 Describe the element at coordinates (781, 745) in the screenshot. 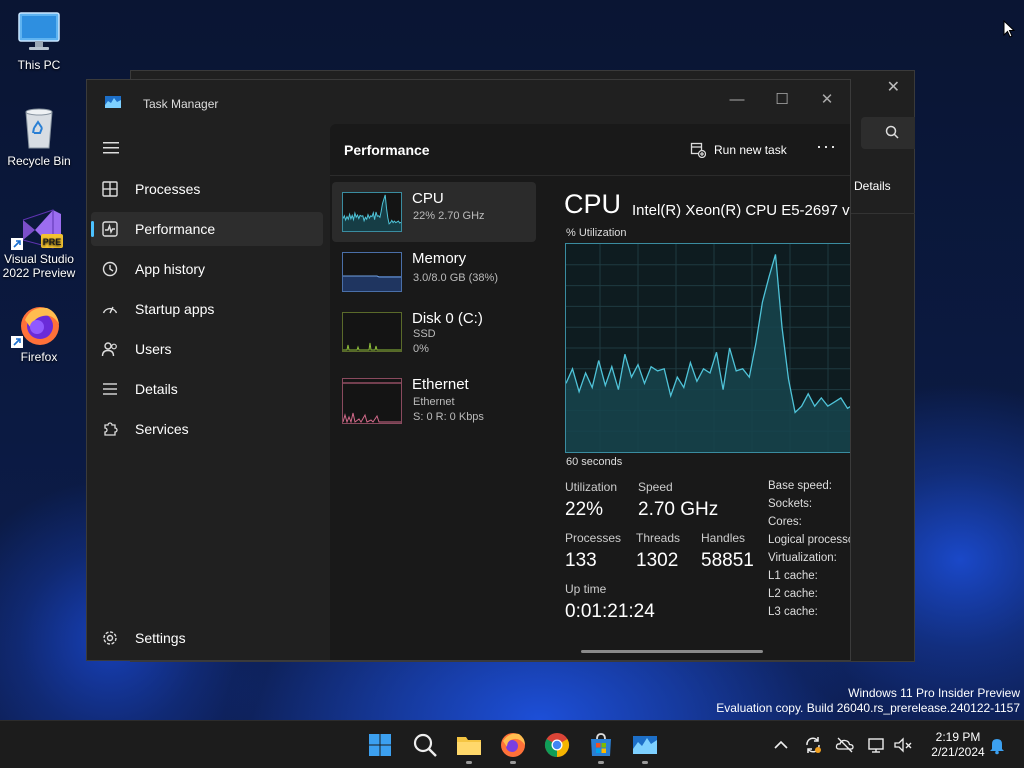

I see `chevron-up-icon` at that location.